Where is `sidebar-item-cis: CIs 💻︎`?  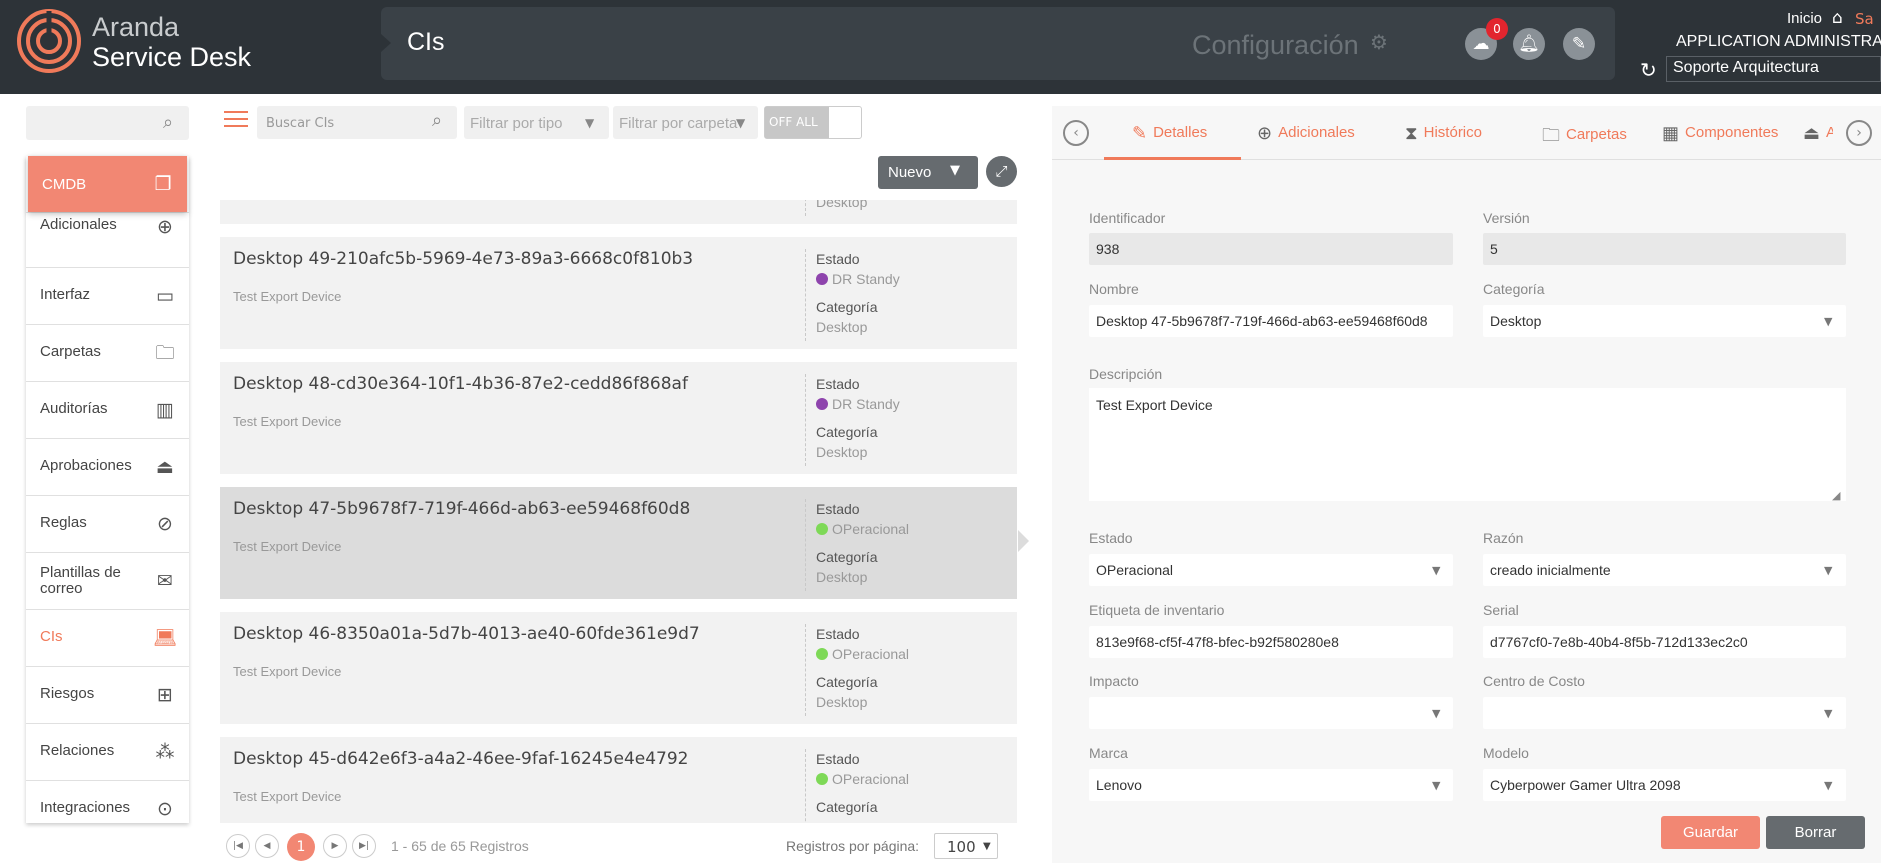 sidebar-item-cis: CIs 💻︎ is located at coordinates (107, 638).